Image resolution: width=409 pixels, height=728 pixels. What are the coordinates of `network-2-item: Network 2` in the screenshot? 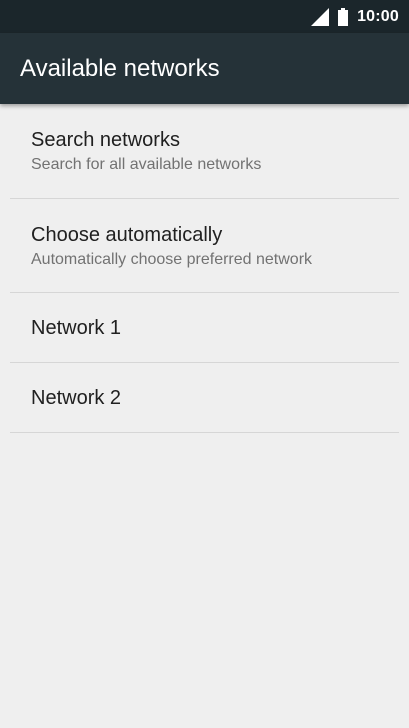 It's located at (204, 398).